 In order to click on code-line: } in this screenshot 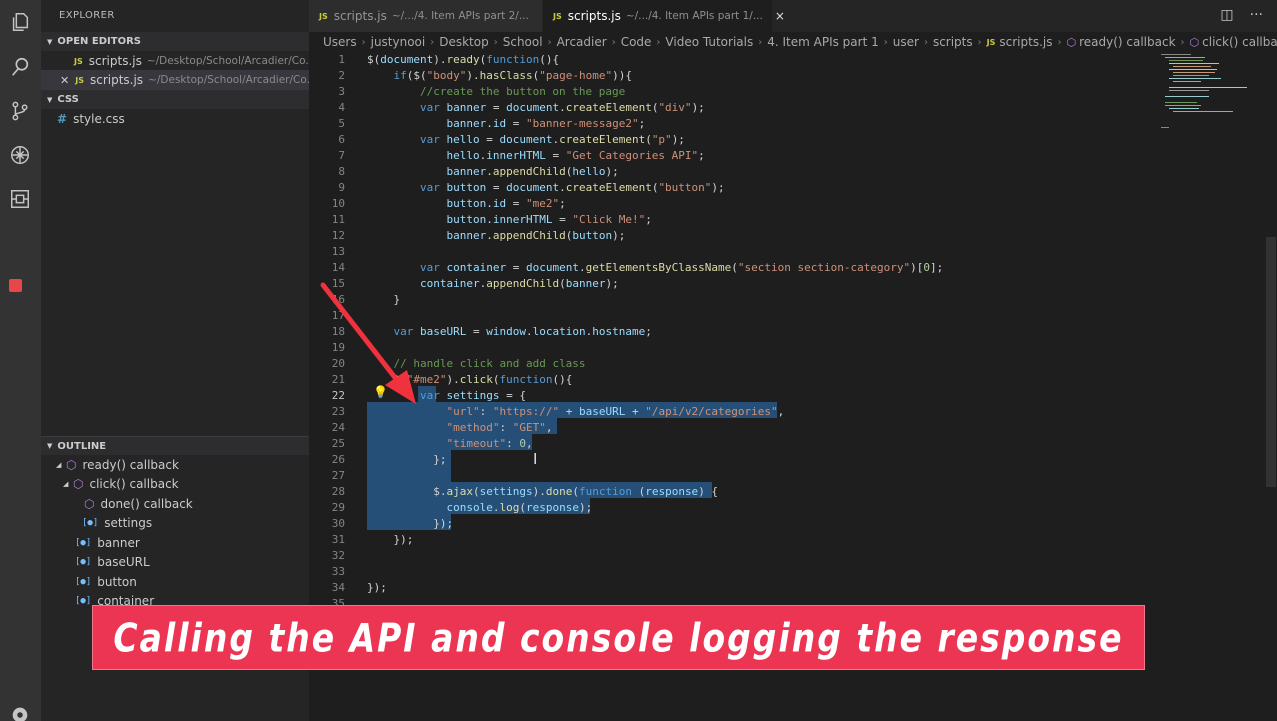, I will do `click(384, 299)`.